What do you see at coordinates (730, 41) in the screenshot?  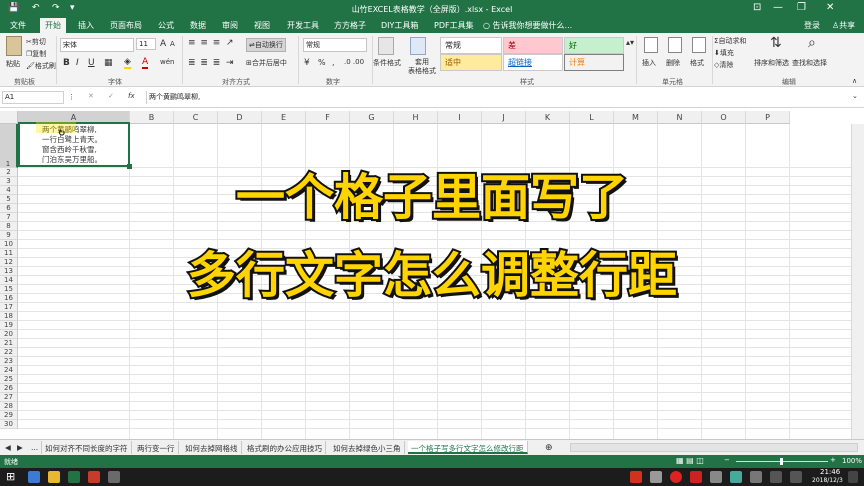 I see `autosum-button: Σ自动求和` at bounding box center [730, 41].